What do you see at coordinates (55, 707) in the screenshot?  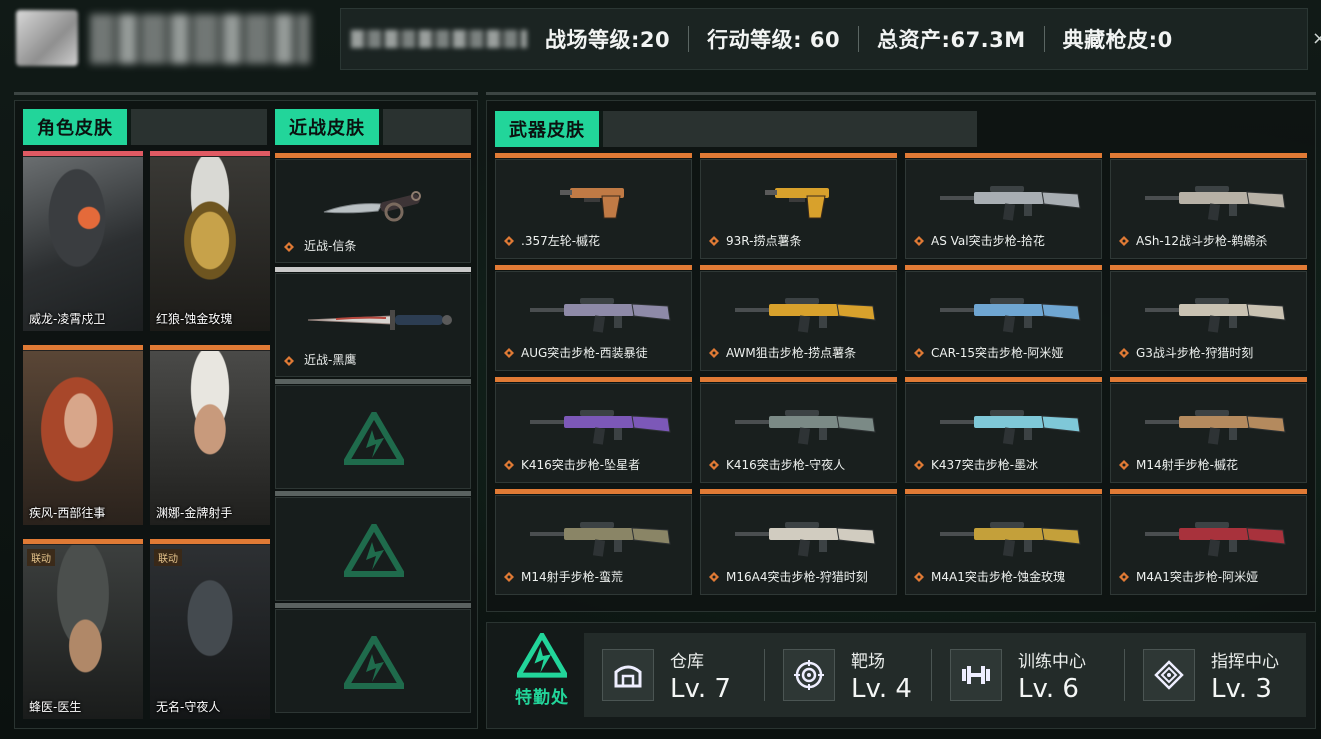 I see `character-skin-name: 蜂医-医生` at bounding box center [55, 707].